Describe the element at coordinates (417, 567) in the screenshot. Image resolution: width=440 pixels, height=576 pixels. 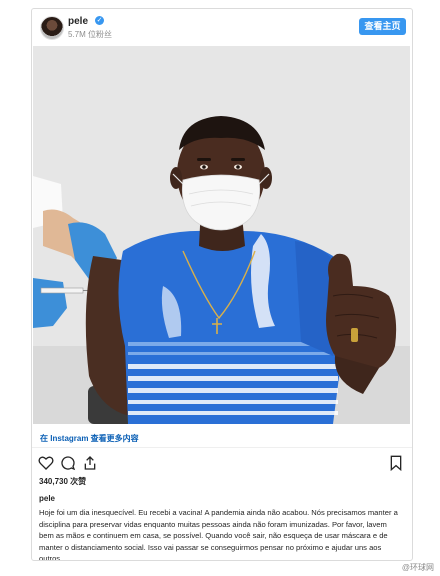
I see `watermark: @环球网` at that location.